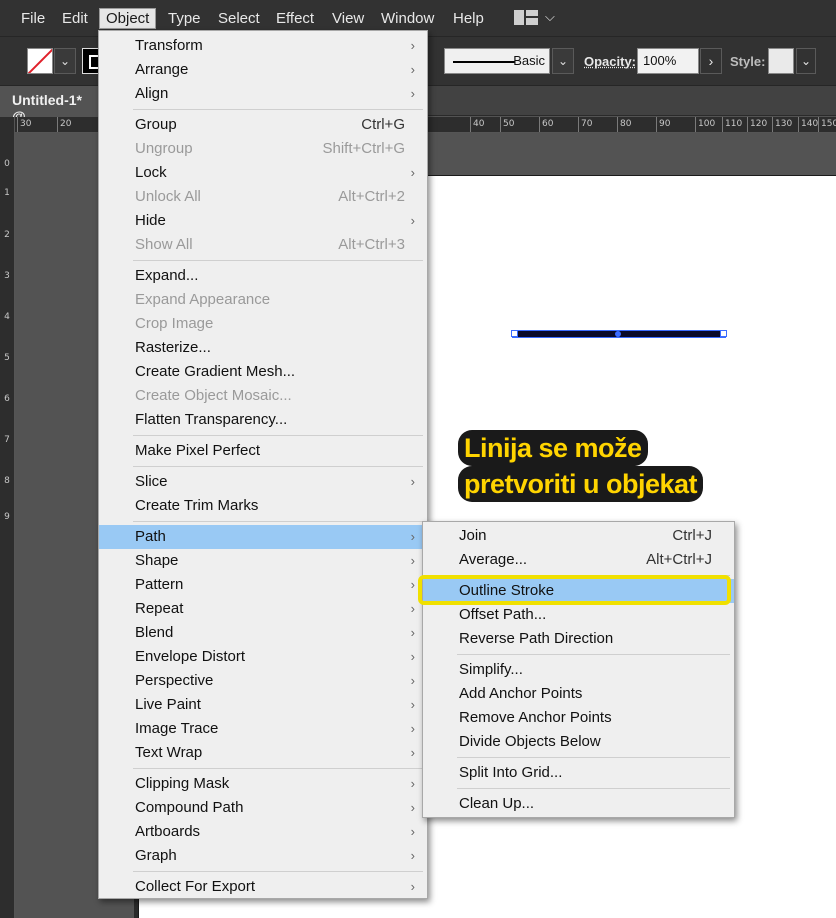 The image size is (836, 918). Describe the element at coordinates (536, 638) in the screenshot. I see `menu-item-label: Reverse Path Direction` at that location.